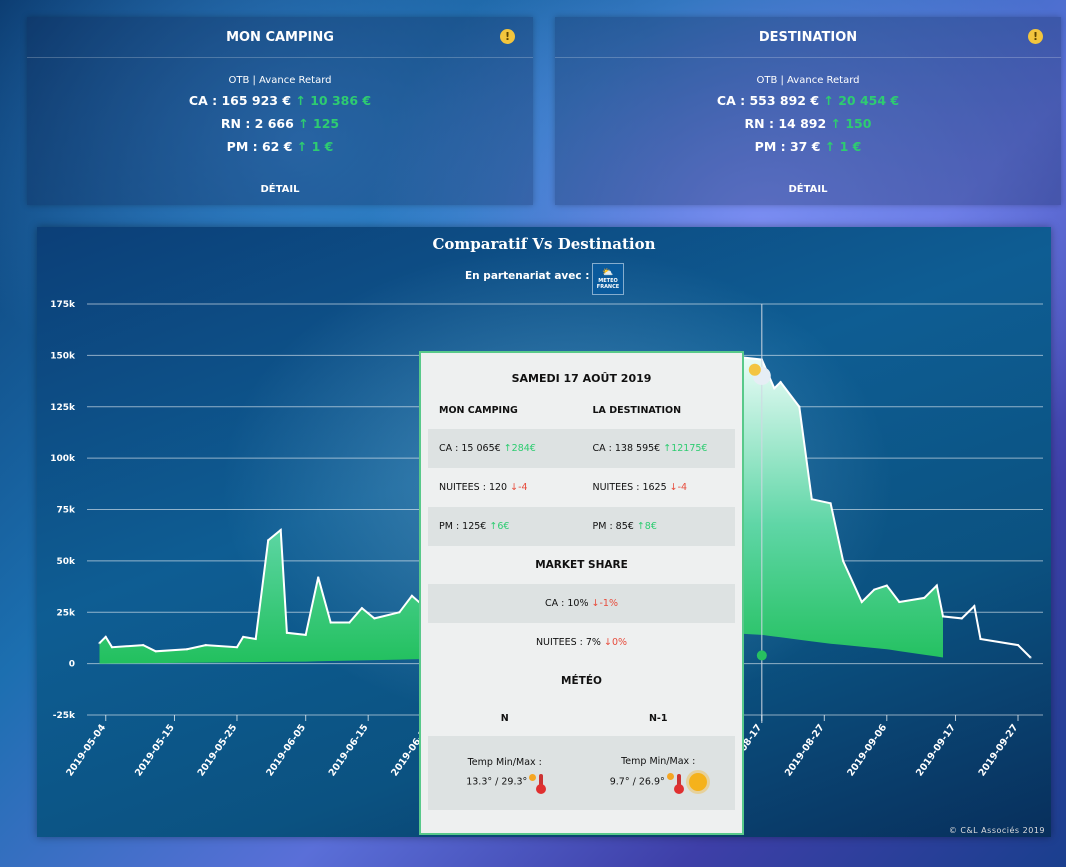 This screenshot has width=1066, height=867. Describe the element at coordinates (613, 526) in the screenshot. I see `tooltip-value: PM : 85€` at that location.